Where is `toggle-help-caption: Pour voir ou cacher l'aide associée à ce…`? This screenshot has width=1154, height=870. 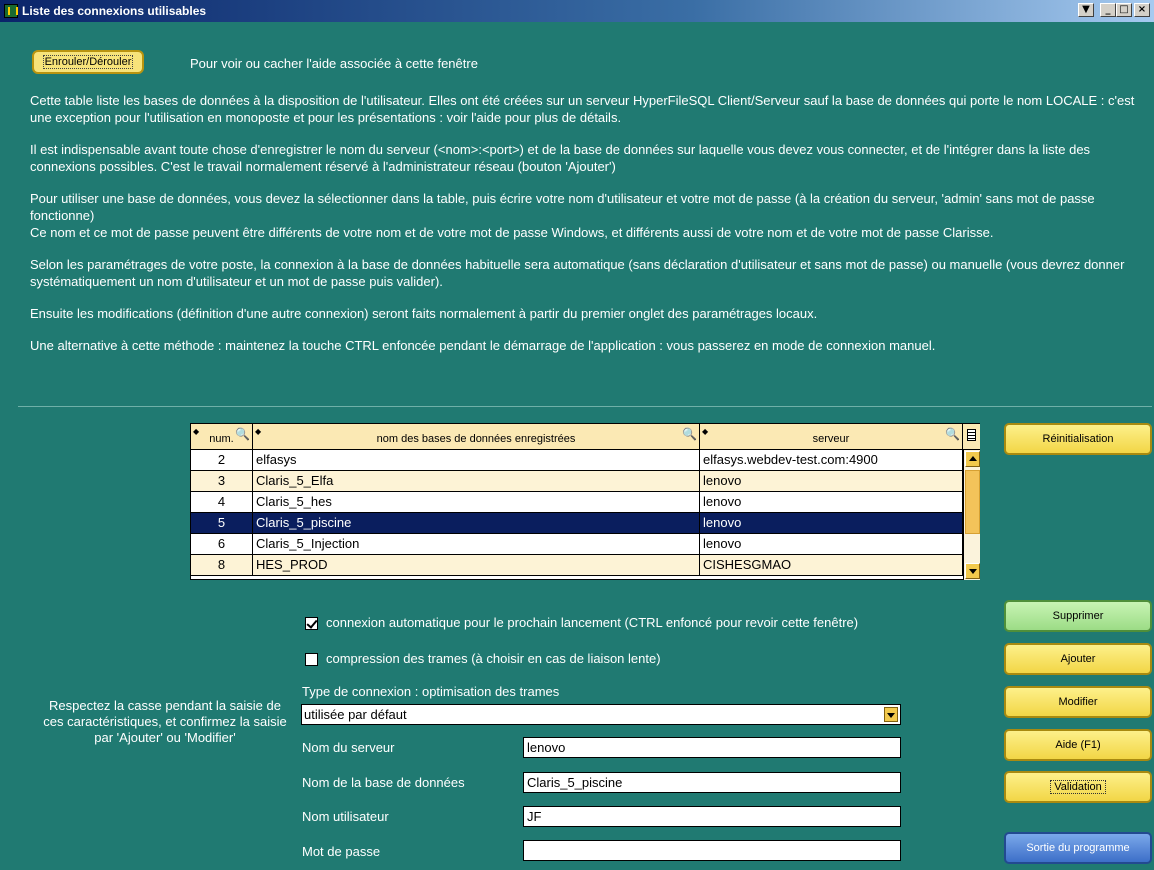 toggle-help-caption: Pour voir ou cacher l'aide associée à ce… is located at coordinates (334, 63).